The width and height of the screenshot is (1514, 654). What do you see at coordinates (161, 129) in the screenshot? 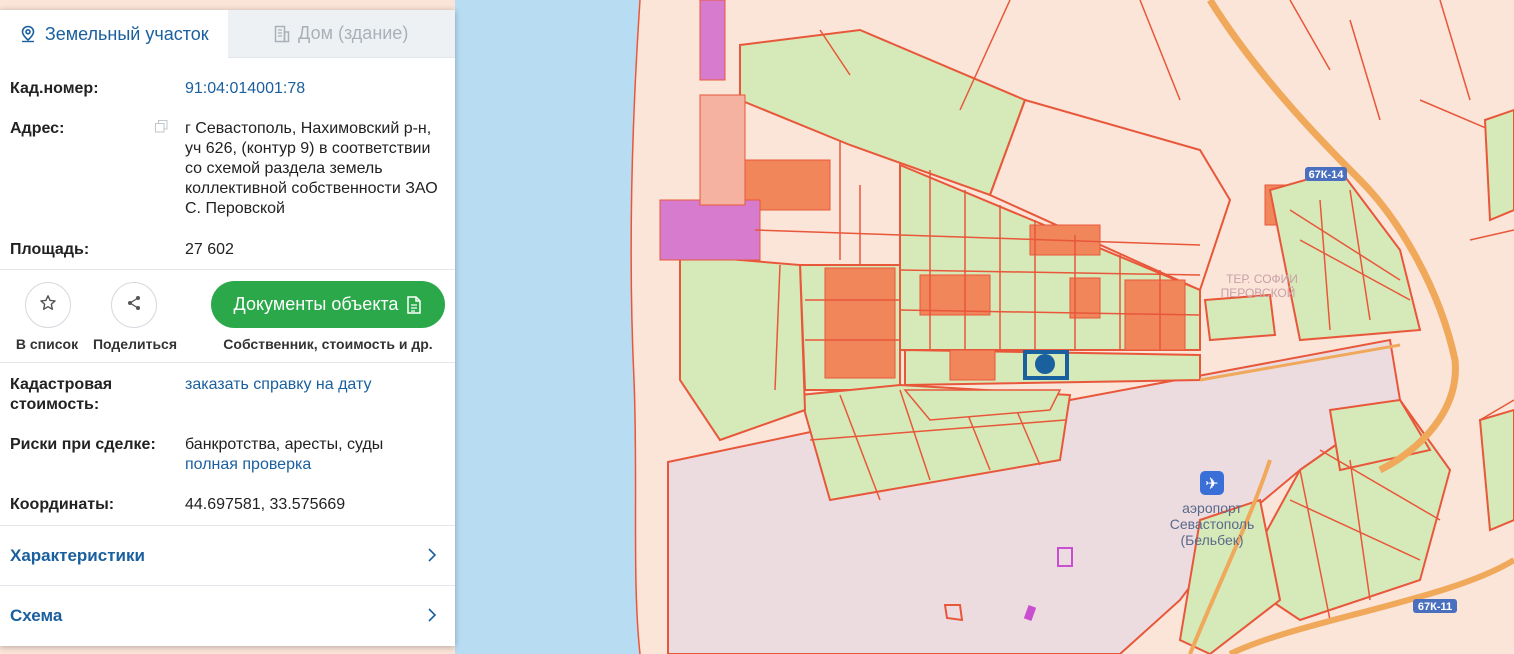
I see `copy-icon` at bounding box center [161, 129].